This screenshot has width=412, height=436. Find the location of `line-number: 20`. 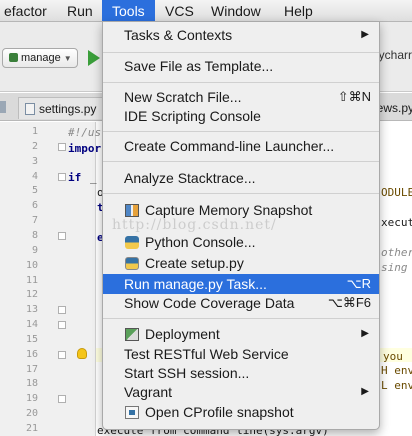

line-number: 20 is located at coordinates (31, 414).